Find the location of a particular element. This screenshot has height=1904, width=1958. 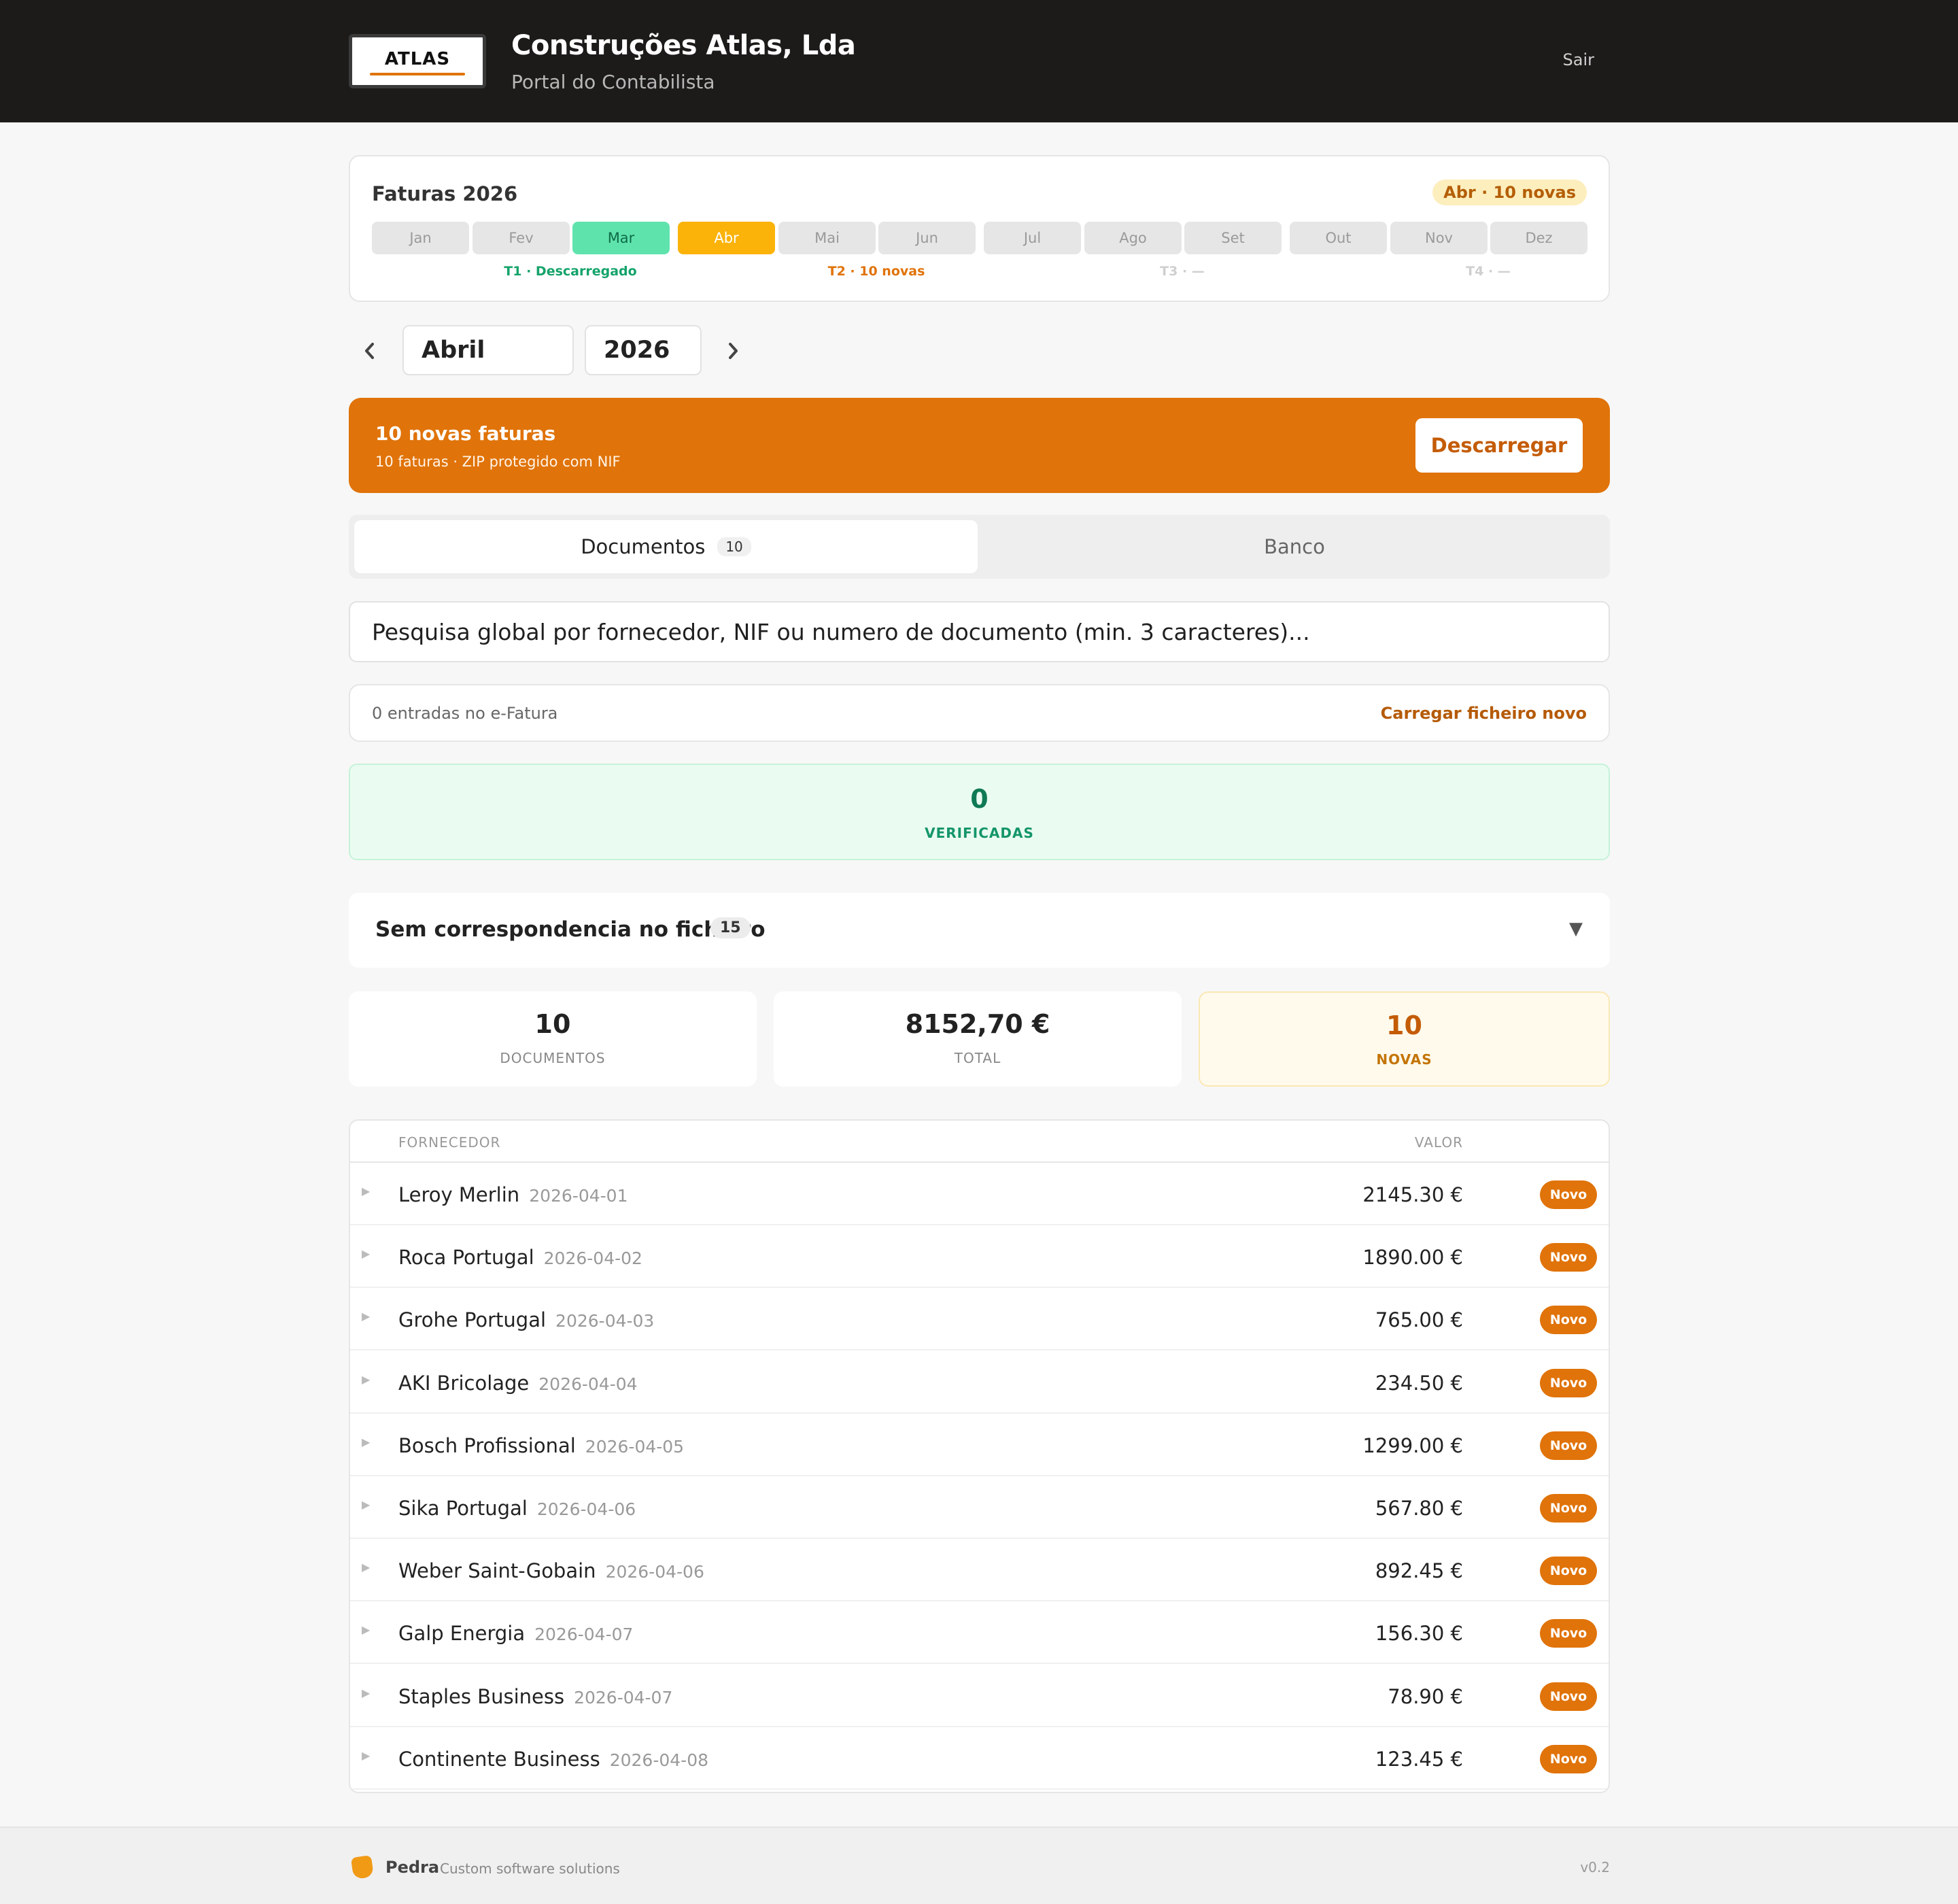

row-supplier: Bosch Profissional 2026-04-05 is located at coordinates (541, 1446).